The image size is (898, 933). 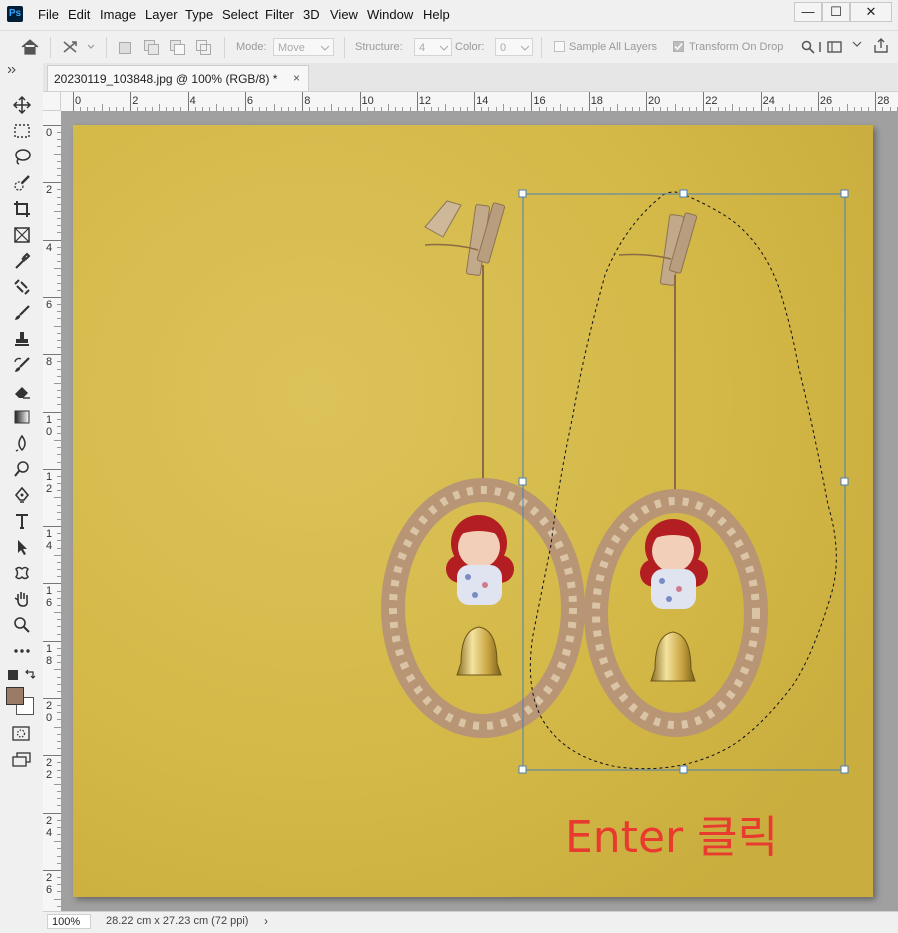 I want to click on hand-tool, so click(x=22, y=599).